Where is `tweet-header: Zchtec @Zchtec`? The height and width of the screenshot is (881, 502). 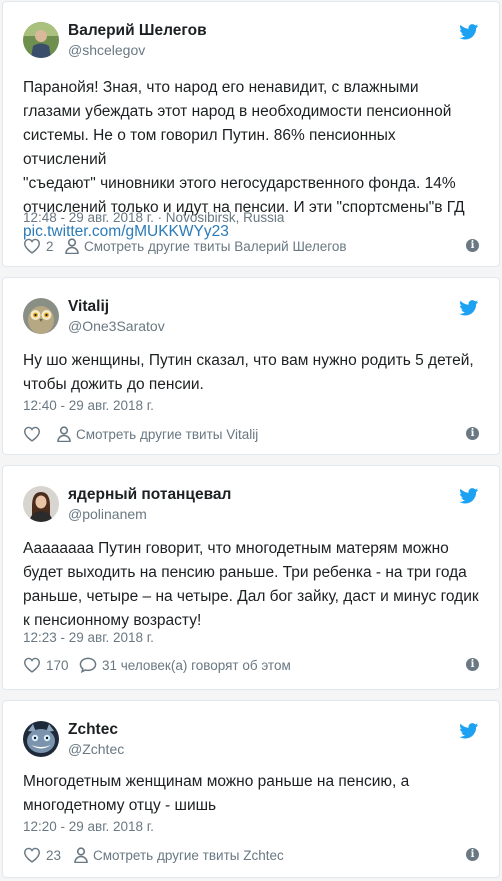
tweet-header: Zchtec @Zchtec is located at coordinates (251, 731).